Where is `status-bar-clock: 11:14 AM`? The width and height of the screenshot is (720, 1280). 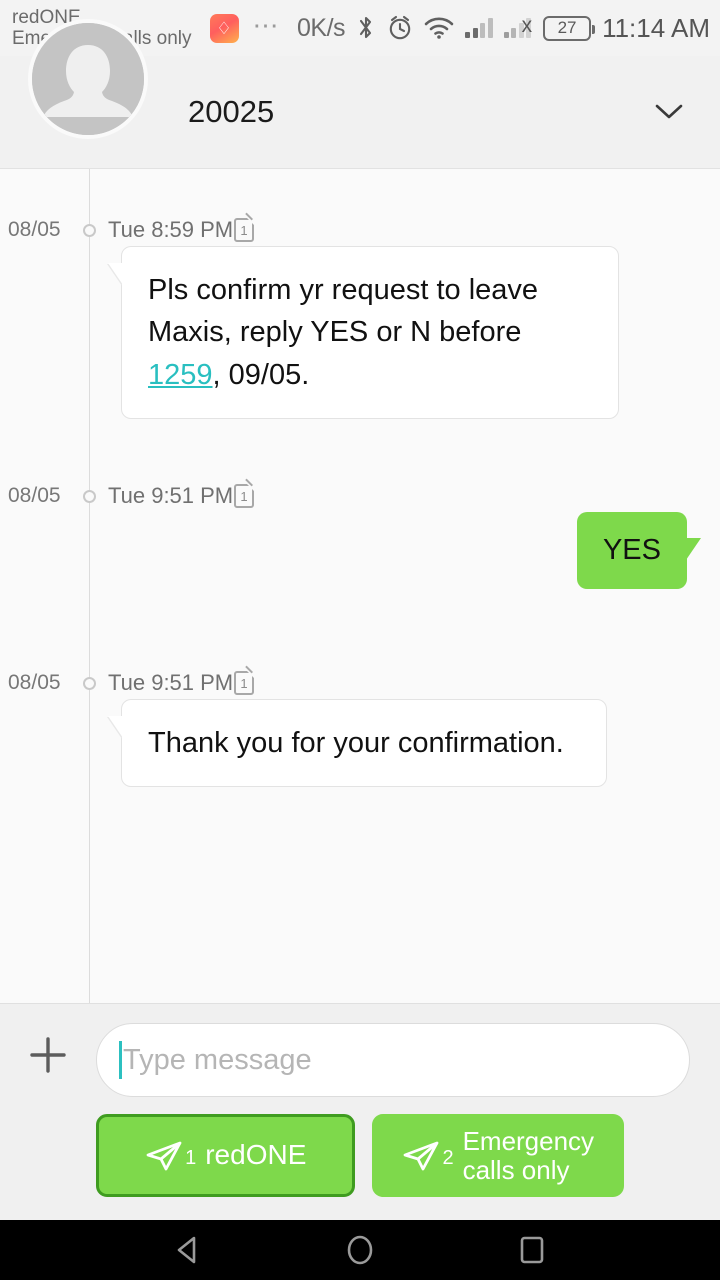
status-bar-clock: 11:14 AM is located at coordinates (656, 27).